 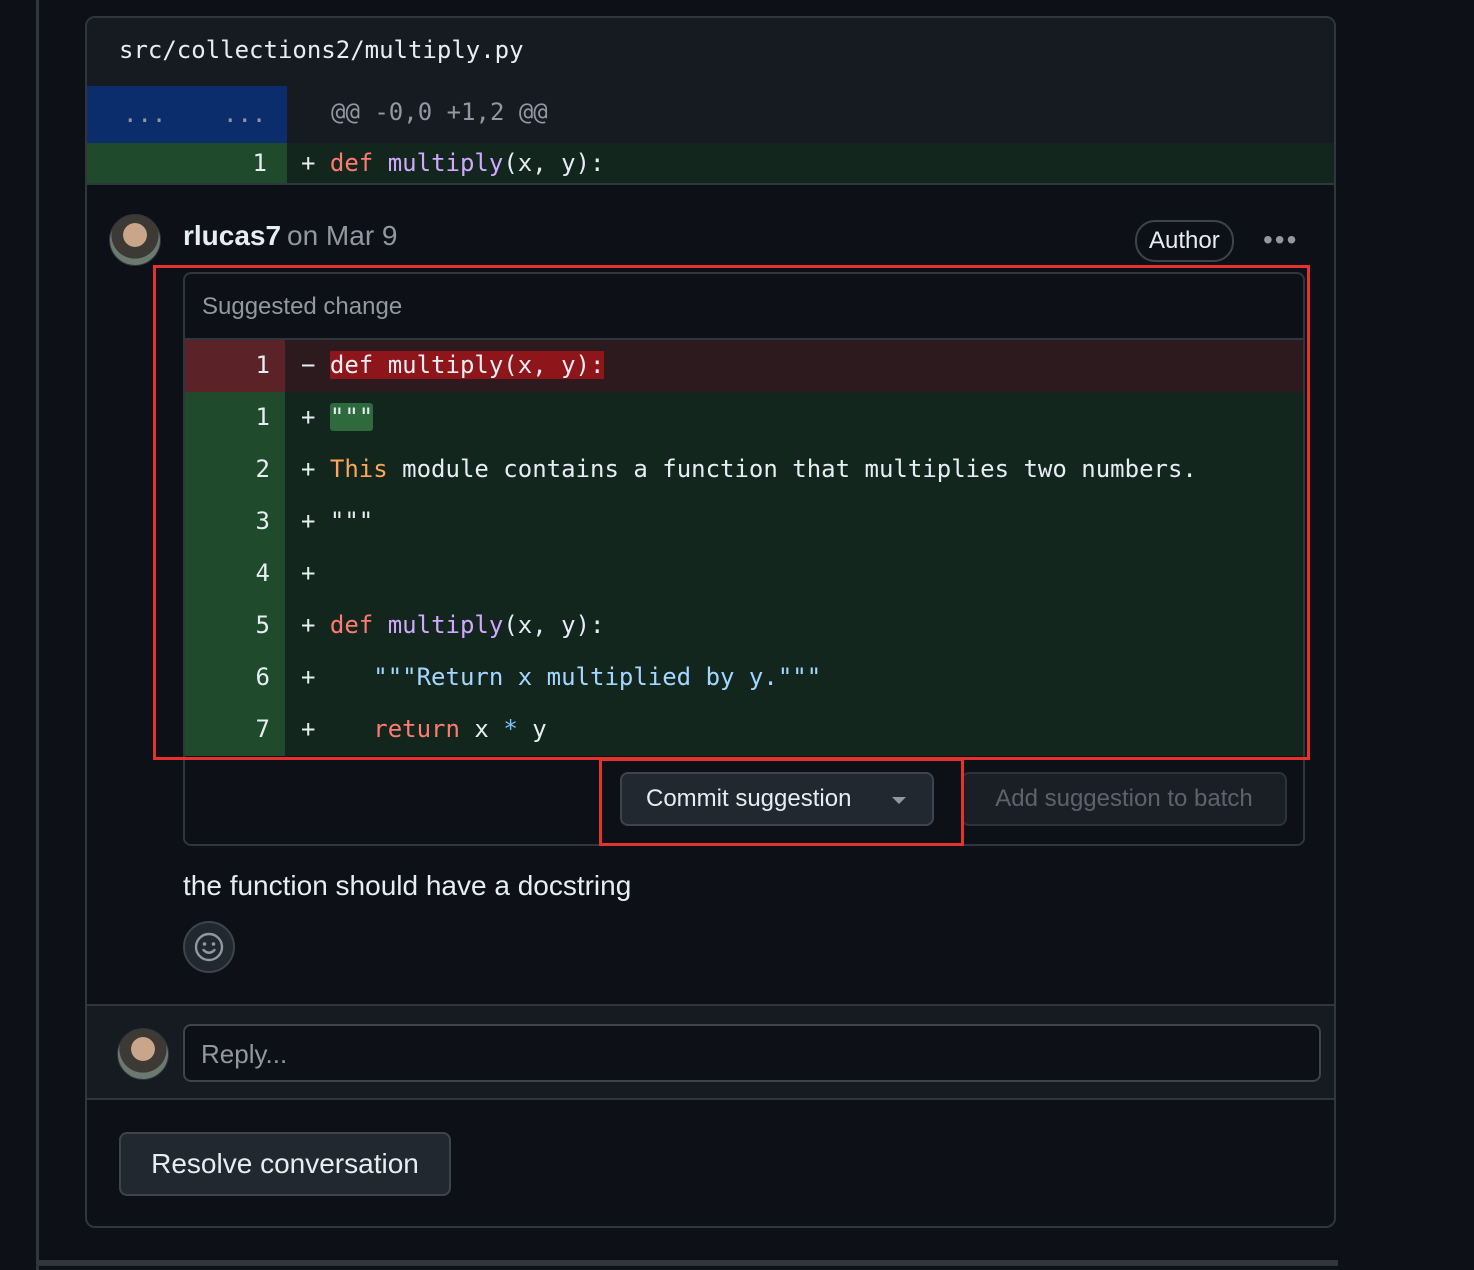 I want to click on code-function-name: multiply, so click(x=445, y=163).